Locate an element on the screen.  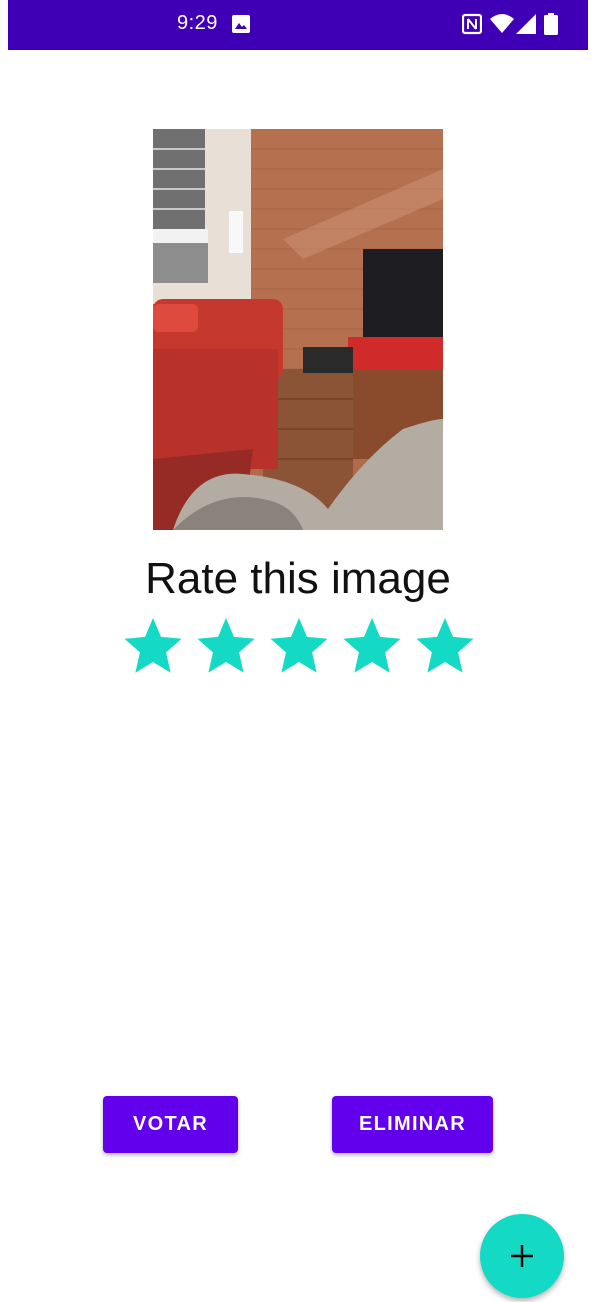
nfc-icon is located at coordinates (472, 24).